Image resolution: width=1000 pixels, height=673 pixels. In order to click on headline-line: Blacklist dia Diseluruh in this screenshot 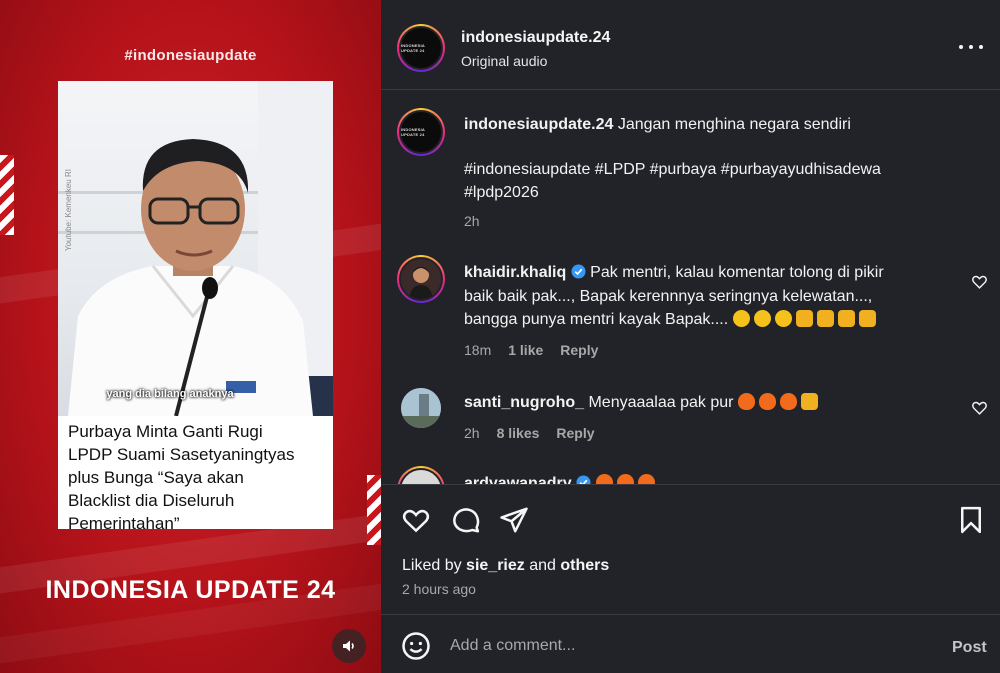, I will do `click(151, 500)`.